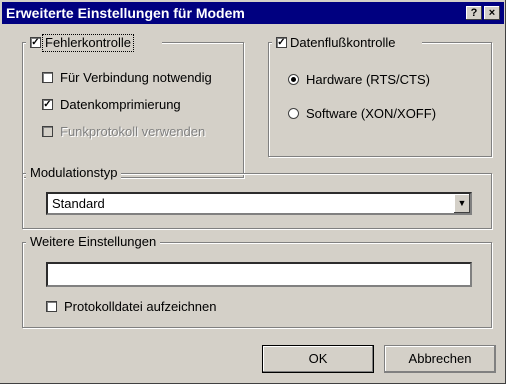  What do you see at coordinates (293, 79) in the screenshot?
I see `radio-selected-icon` at bounding box center [293, 79].